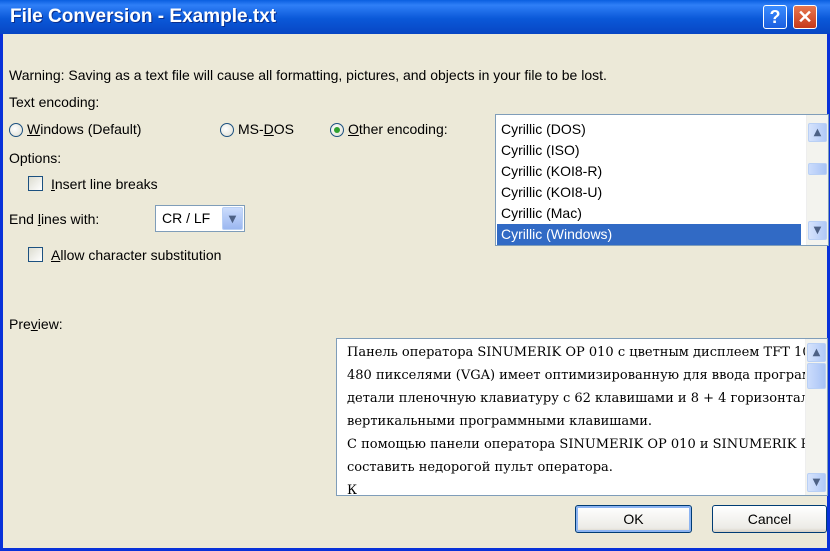  I want to click on preview-line: вертикальными программными клавишами., so click(500, 421).